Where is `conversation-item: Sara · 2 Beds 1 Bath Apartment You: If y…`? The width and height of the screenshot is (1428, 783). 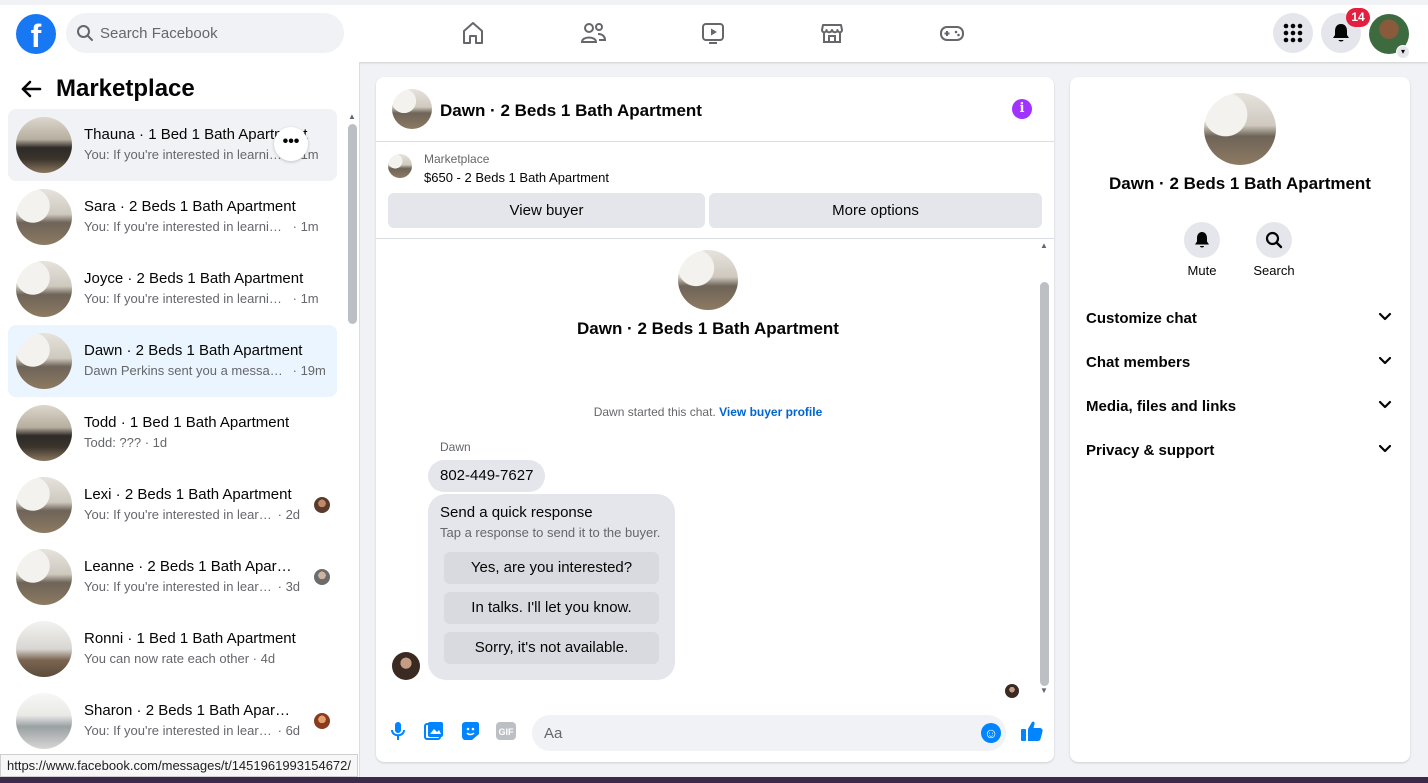 conversation-item: Sara · 2 Beds 1 Bath Apartment You: If y… is located at coordinates (172, 217).